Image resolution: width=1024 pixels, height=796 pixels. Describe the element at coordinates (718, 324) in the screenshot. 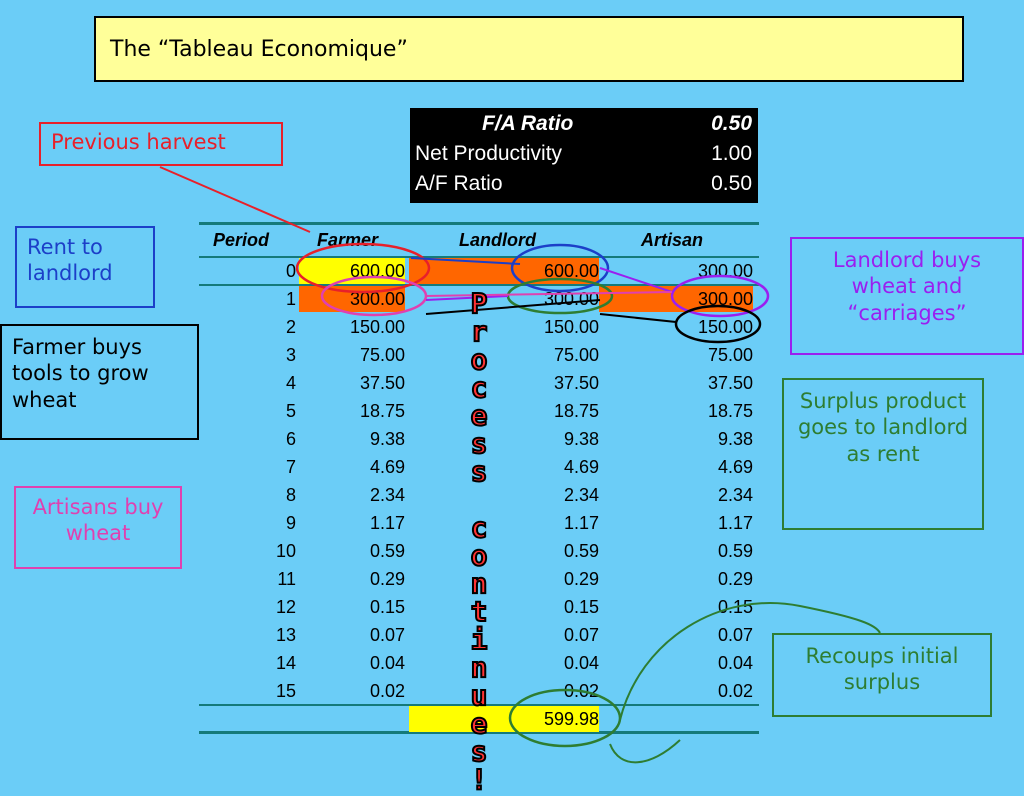

I see `circle-black` at that location.